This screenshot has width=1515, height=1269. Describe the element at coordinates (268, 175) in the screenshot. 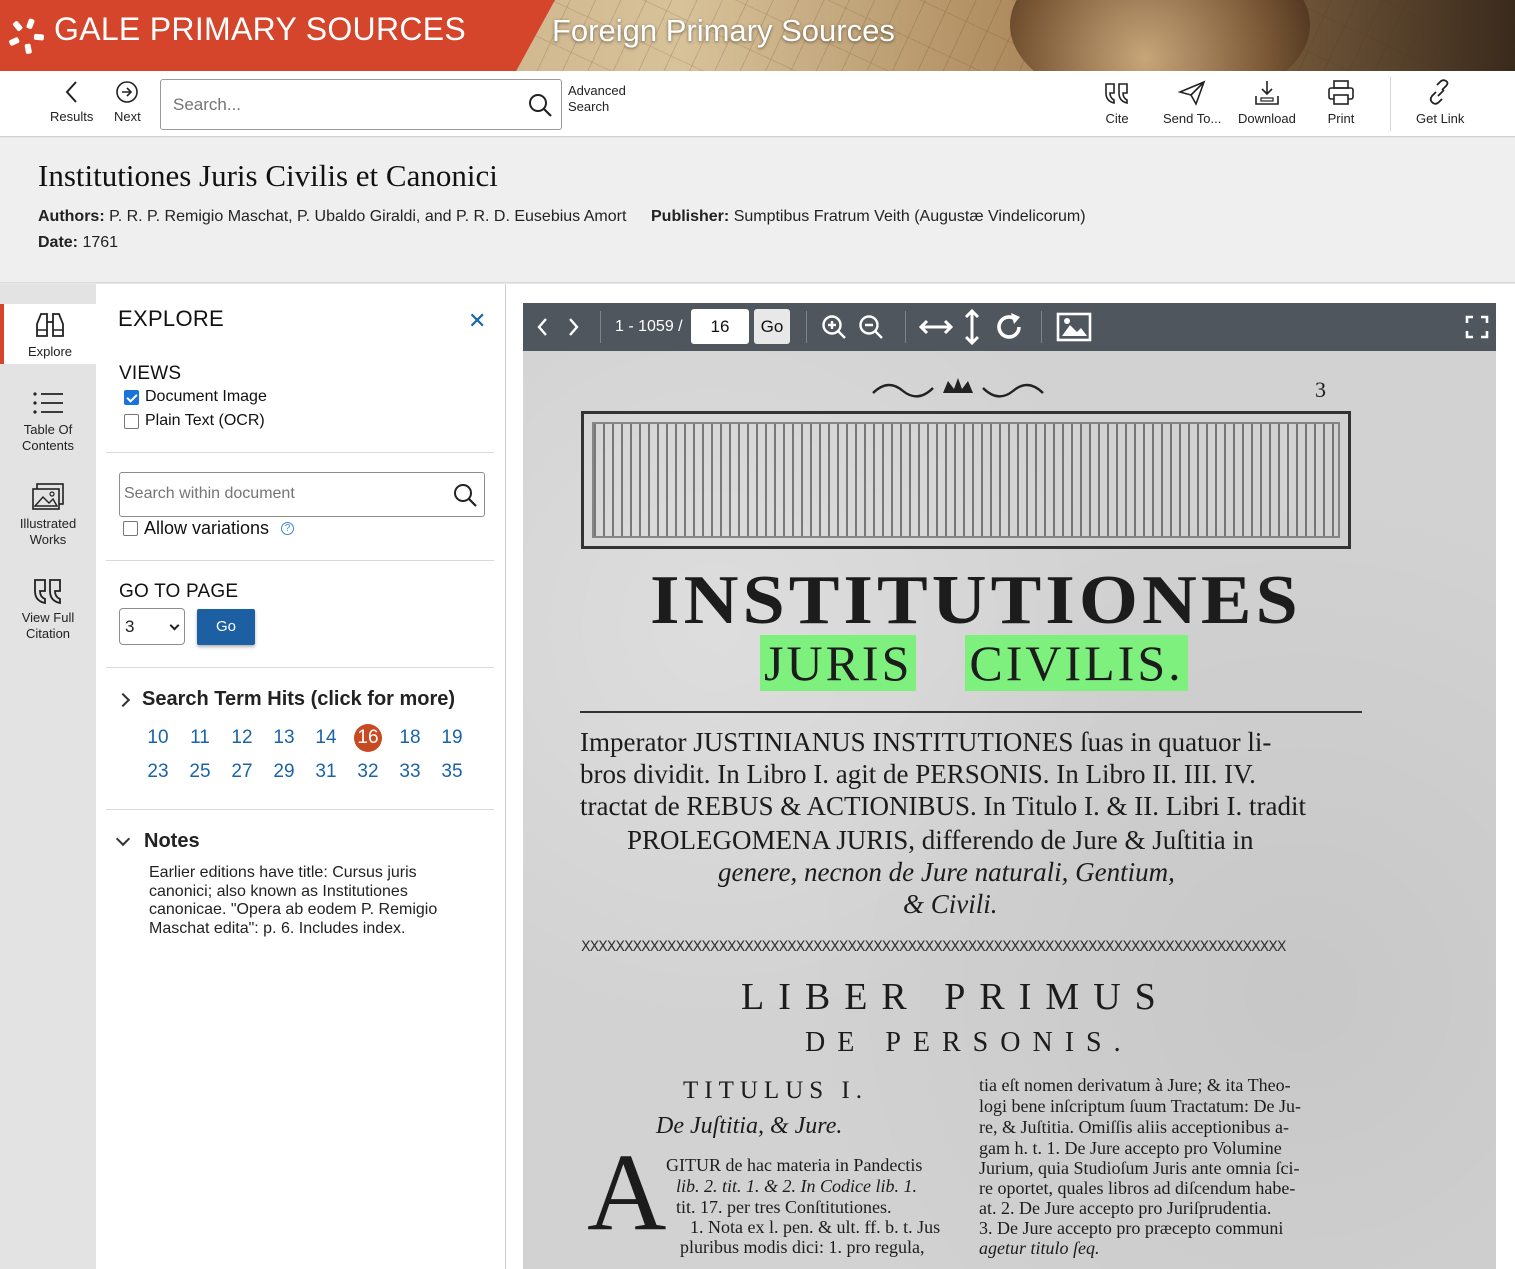

I see `document-title: Institutiones Juris Civilis et Canonici` at that location.